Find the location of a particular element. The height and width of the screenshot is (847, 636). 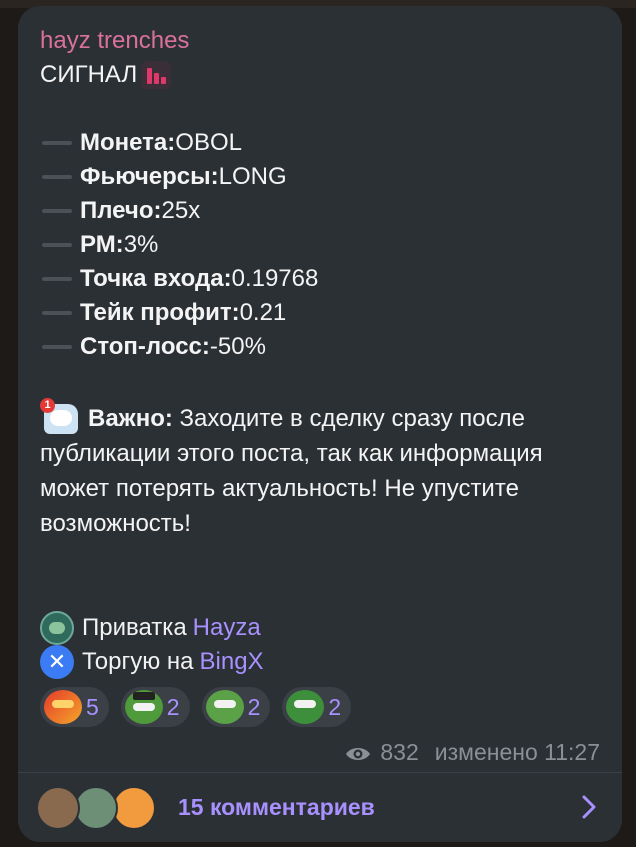

bingx-link-row: ✕ Торгую на BingX is located at coordinates (320, 662).